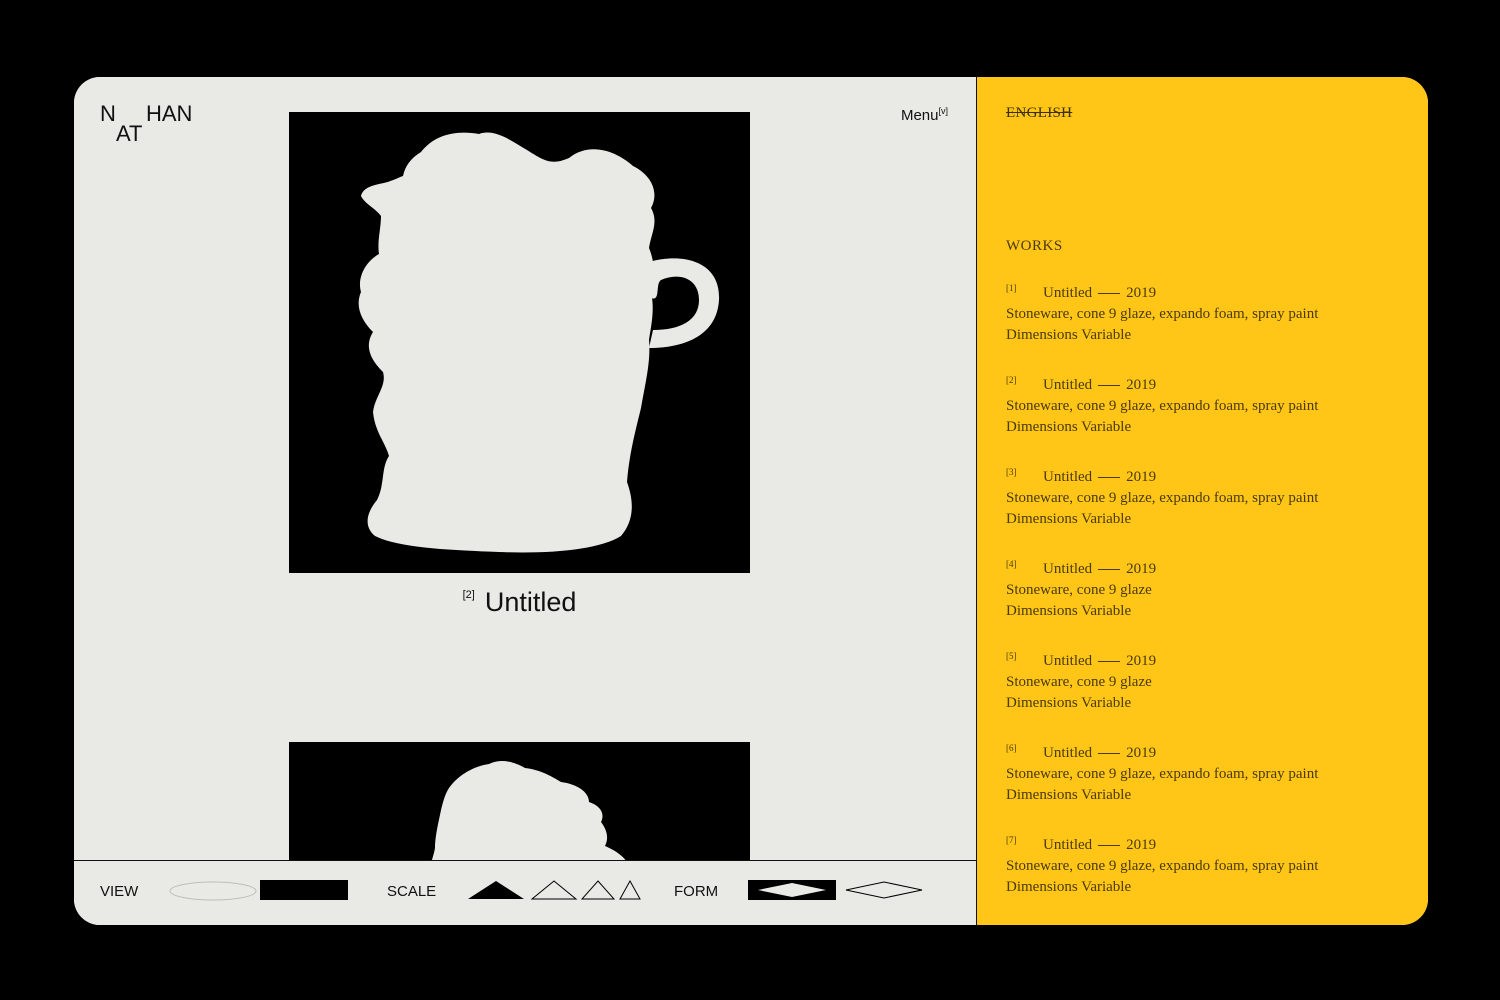 The height and width of the screenshot is (1000, 1500). What do you see at coordinates (1011, 380) in the screenshot?
I see `work-index: [2]` at bounding box center [1011, 380].